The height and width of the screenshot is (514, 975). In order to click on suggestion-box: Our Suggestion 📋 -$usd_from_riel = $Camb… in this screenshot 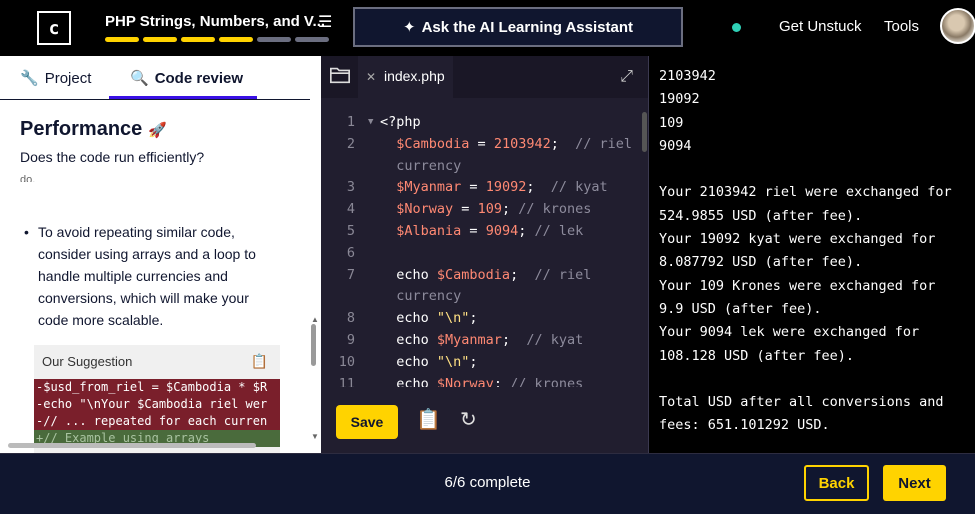, I will do `click(157, 399)`.